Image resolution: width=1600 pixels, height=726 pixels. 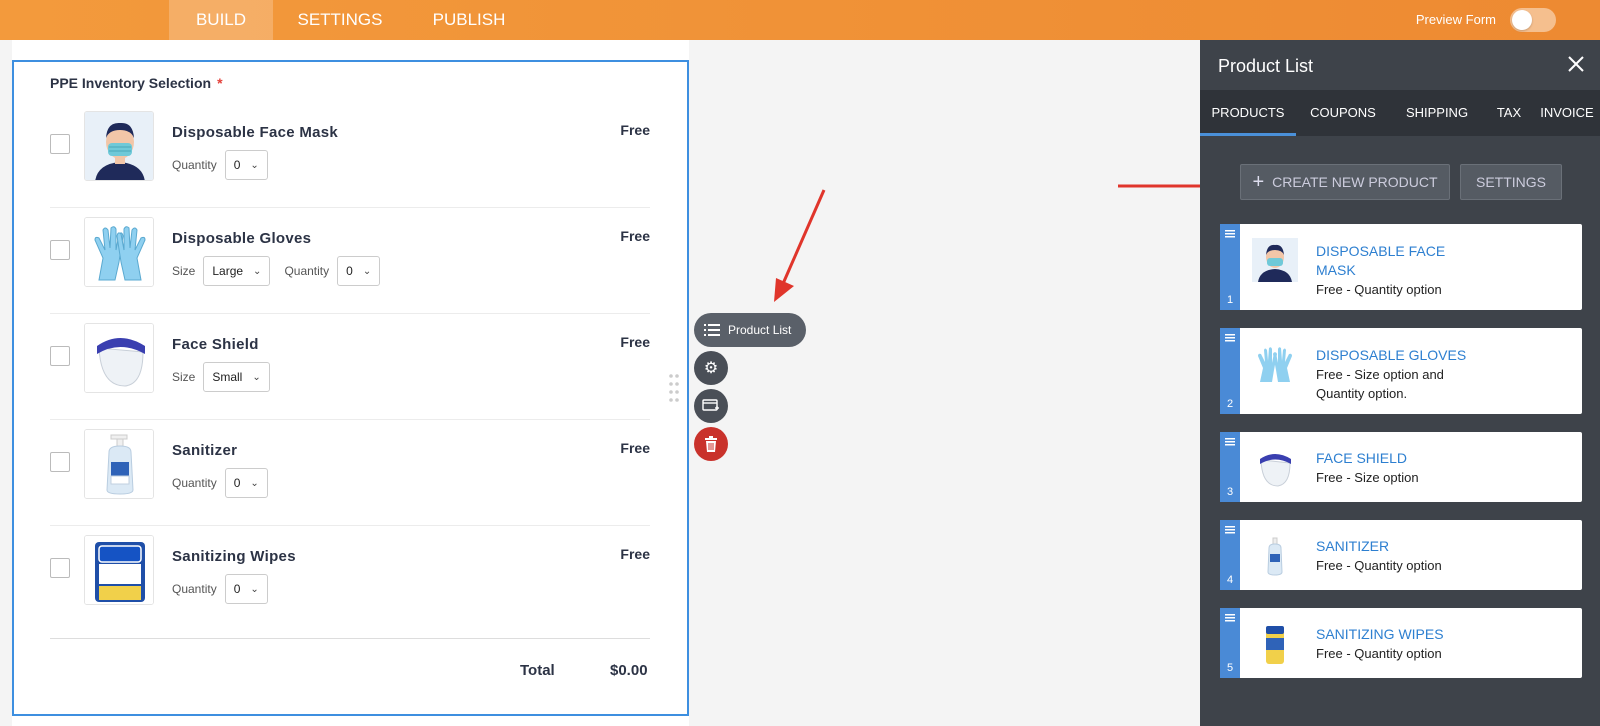 What do you see at coordinates (1576, 64) in the screenshot?
I see `close-icon` at bounding box center [1576, 64].